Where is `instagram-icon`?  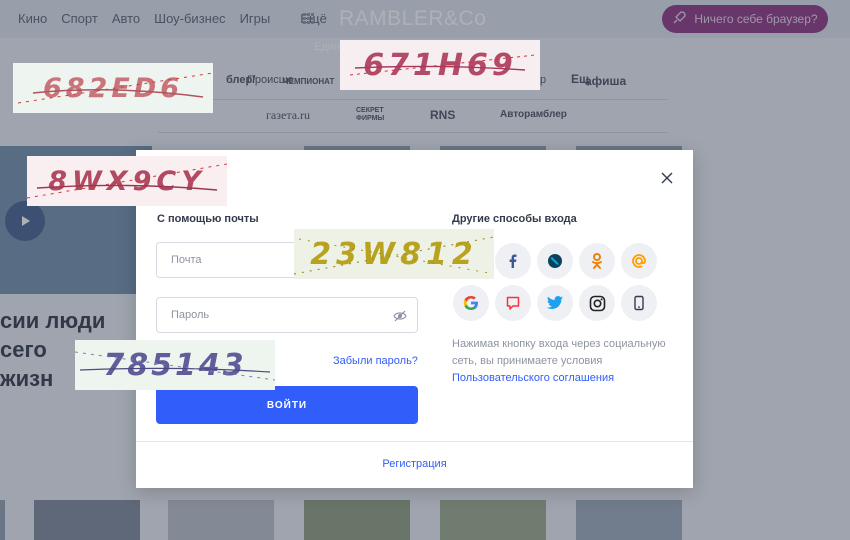 instagram-icon is located at coordinates (597, 303).